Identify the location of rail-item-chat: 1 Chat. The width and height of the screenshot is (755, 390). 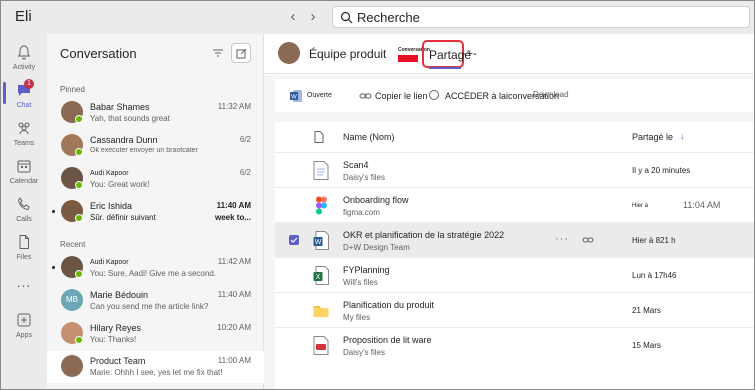
(24, 96).